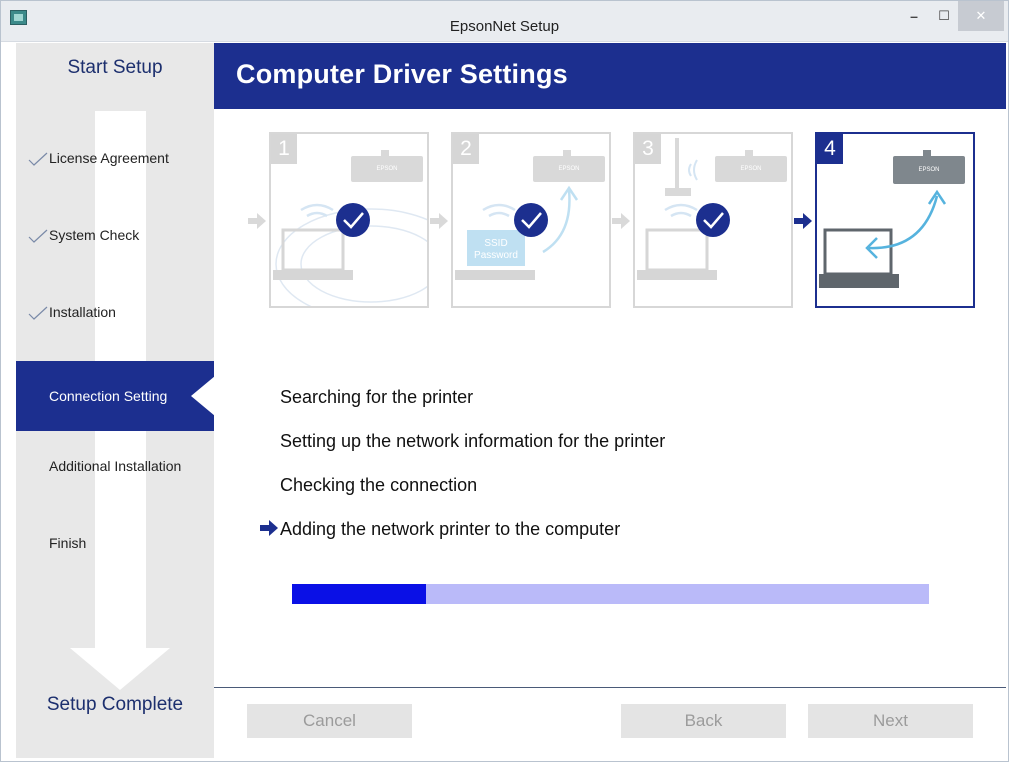 The image size is (1009, 762). What do you see at coordinates (890, 721) in the screenshot?
I see `next-button: Next` at bounding box center [890, 721].